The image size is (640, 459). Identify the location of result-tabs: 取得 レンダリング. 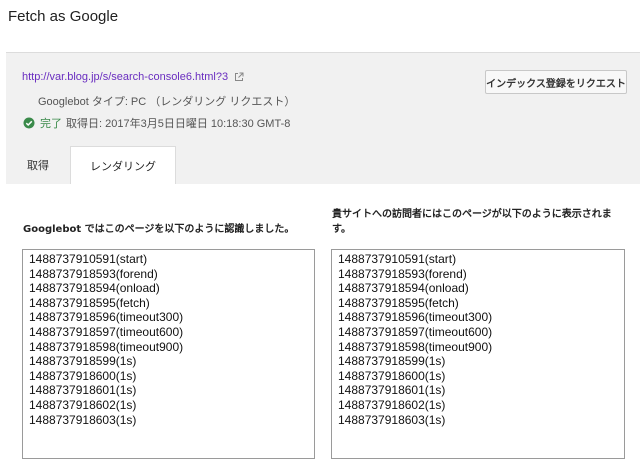
(323, 165).